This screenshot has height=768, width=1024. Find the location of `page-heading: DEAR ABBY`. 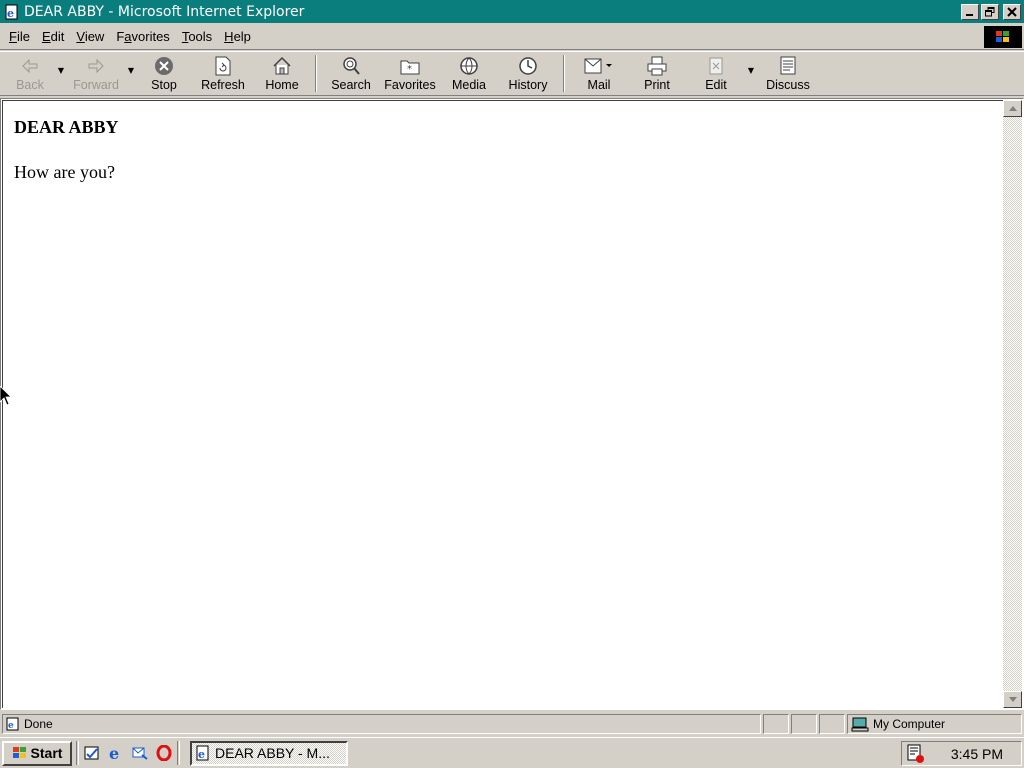

page-heading: DEAR ABBY is located at coordinates (66, 127).